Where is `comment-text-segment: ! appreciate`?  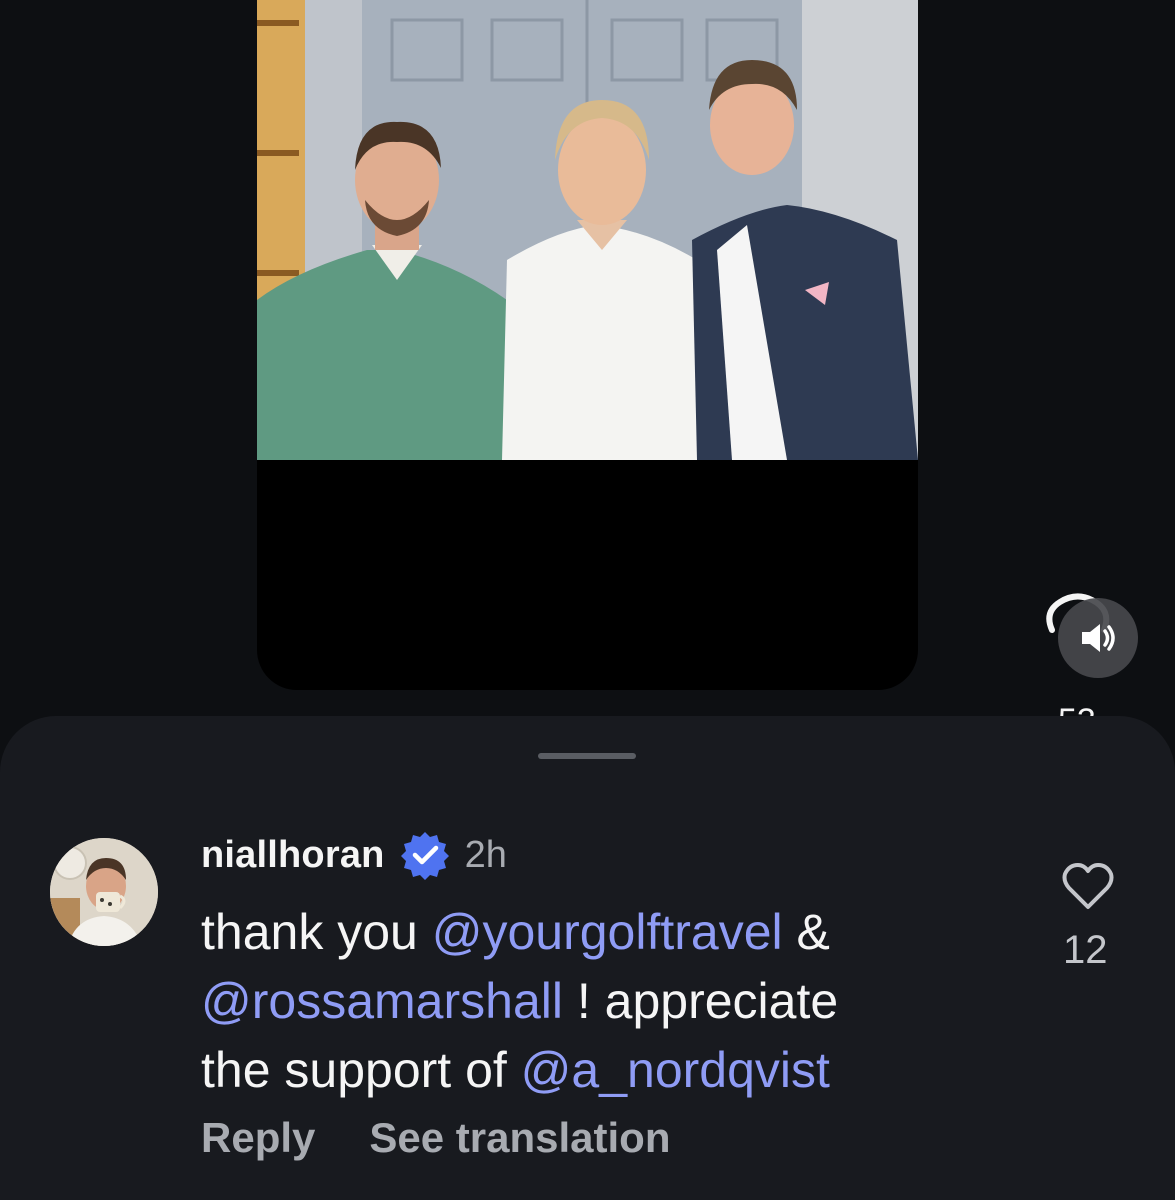
comment-text-segment: ! appreciate is located at coordinates (700, 1001).